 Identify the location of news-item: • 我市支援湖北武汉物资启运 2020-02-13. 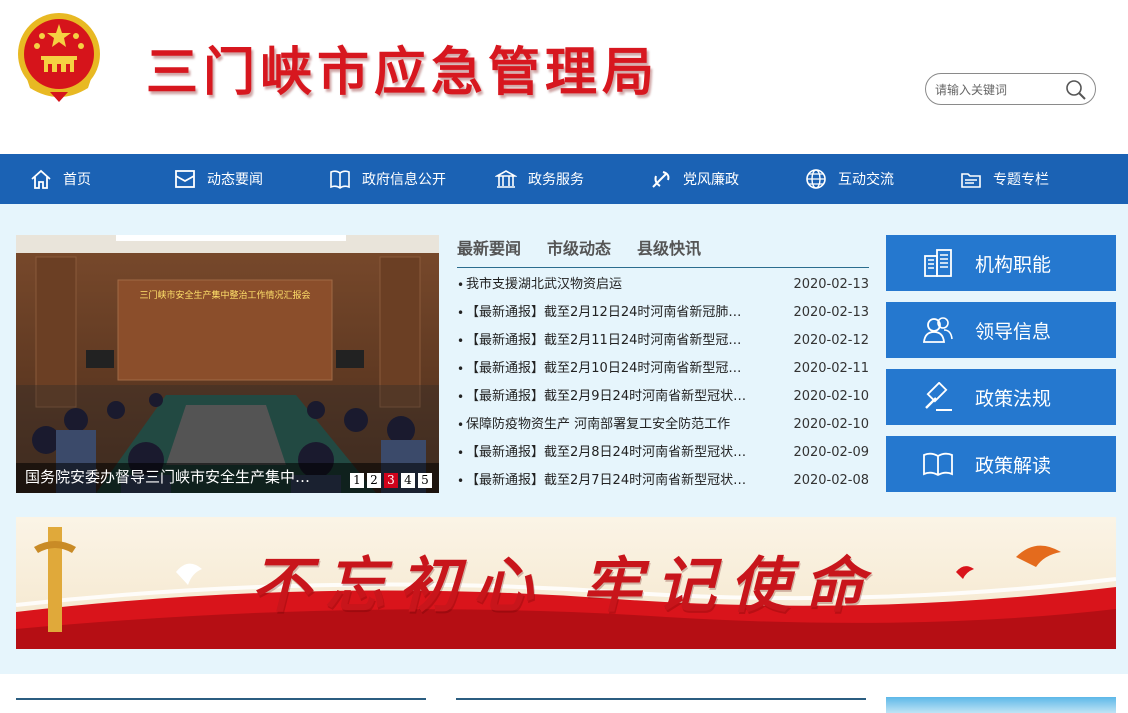
(663, 285).